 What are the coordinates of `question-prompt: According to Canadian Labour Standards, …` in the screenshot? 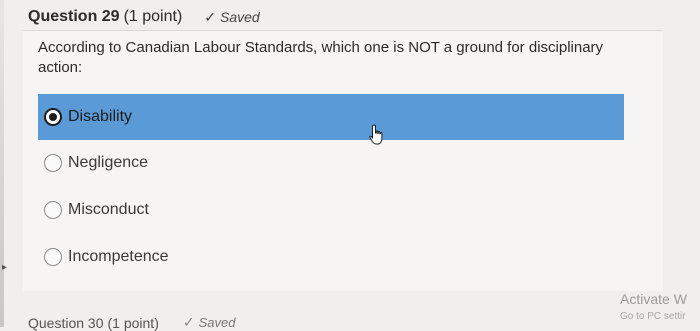 It's located at (321, 57).